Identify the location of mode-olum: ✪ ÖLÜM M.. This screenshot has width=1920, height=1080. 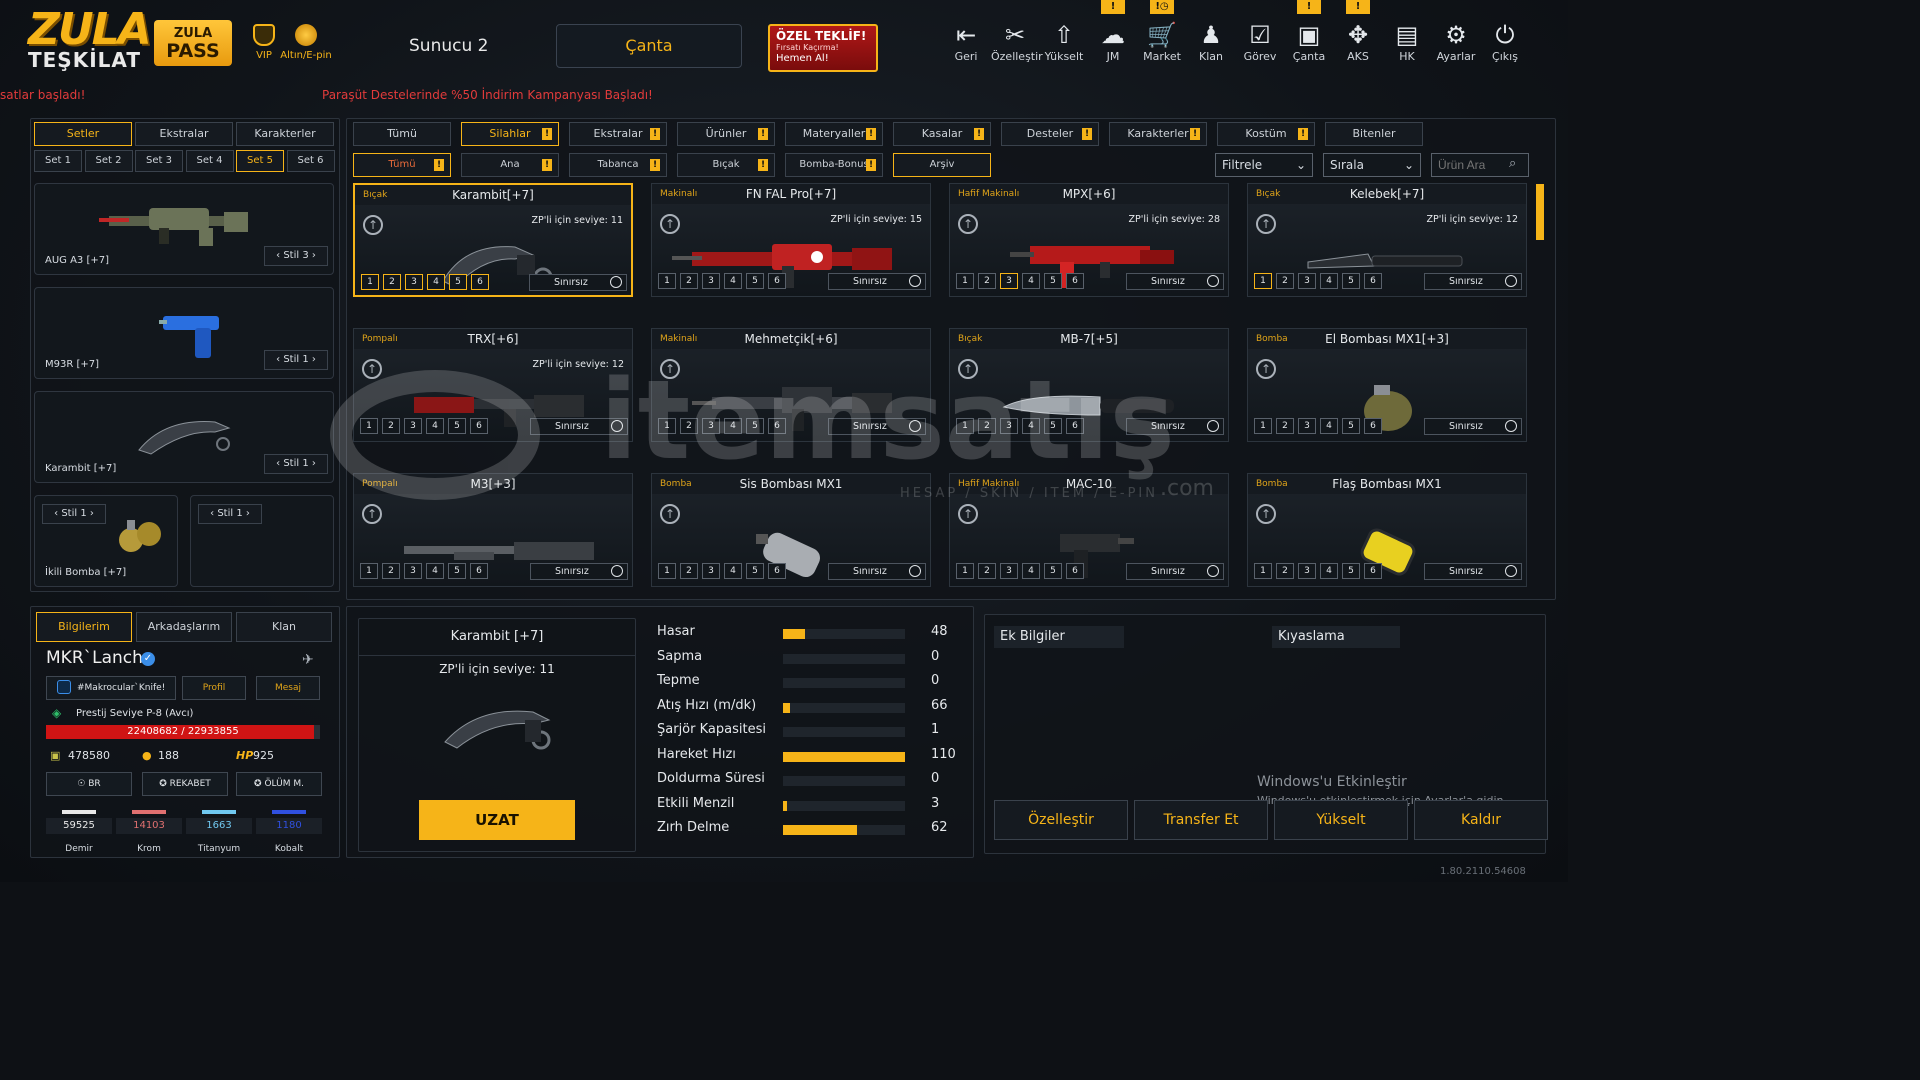
(279, 784).